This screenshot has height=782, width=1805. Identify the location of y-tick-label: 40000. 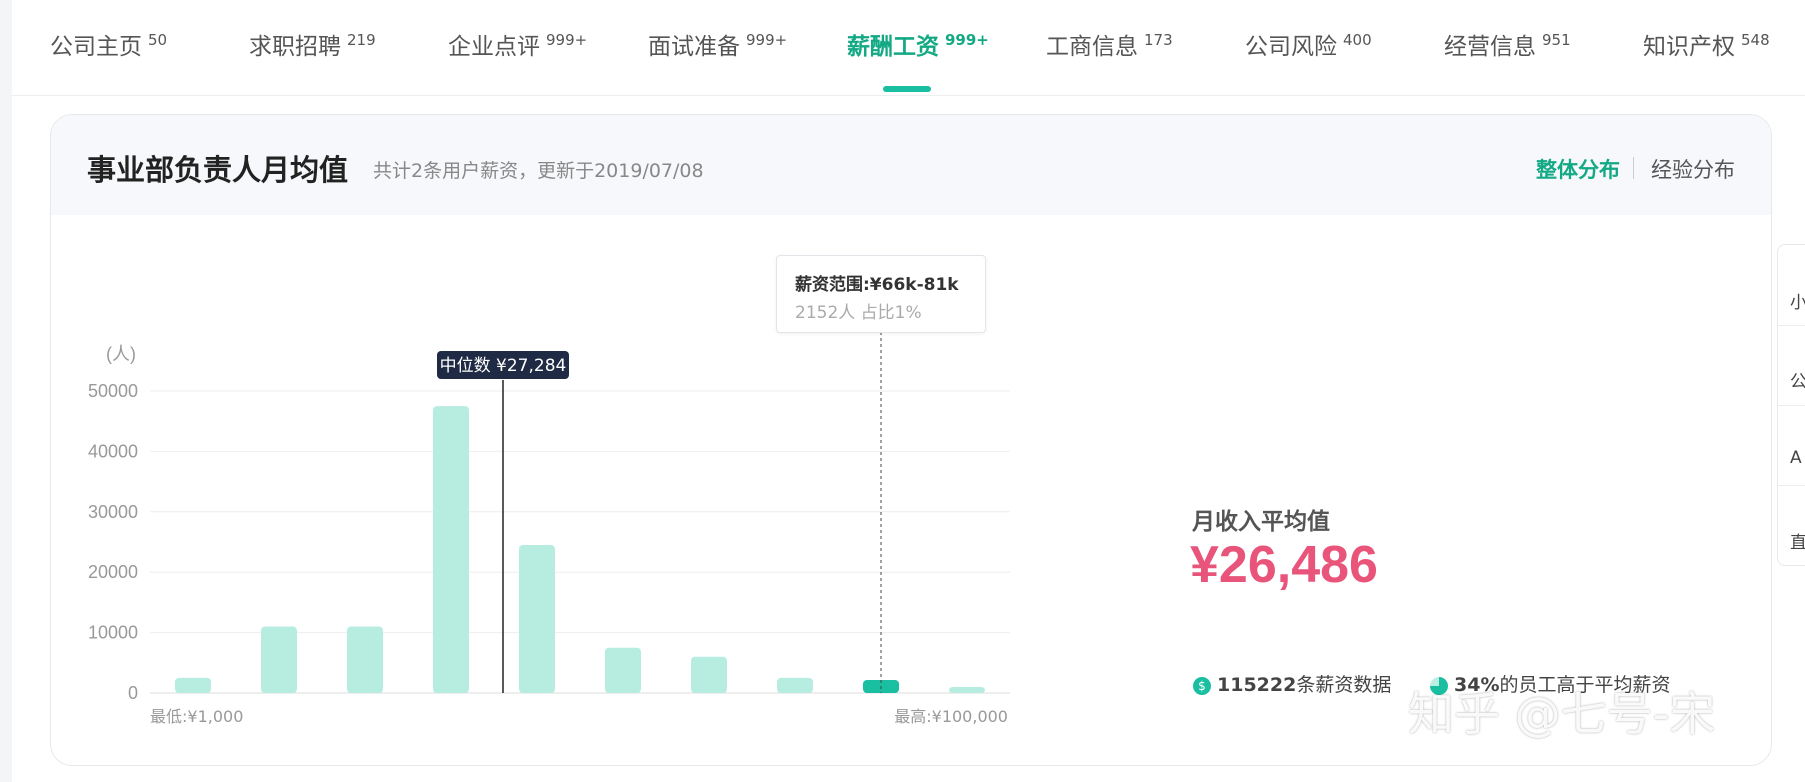
(113, 451).